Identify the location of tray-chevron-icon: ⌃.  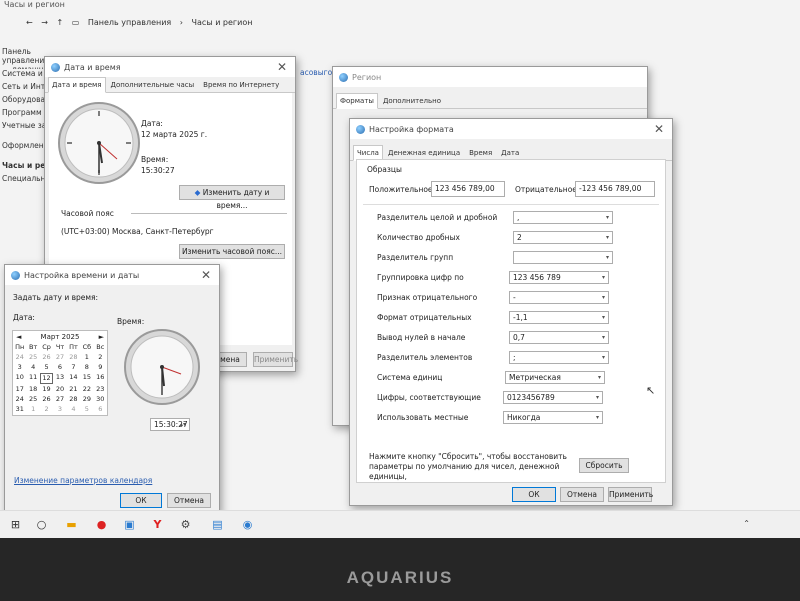
(746, 523).